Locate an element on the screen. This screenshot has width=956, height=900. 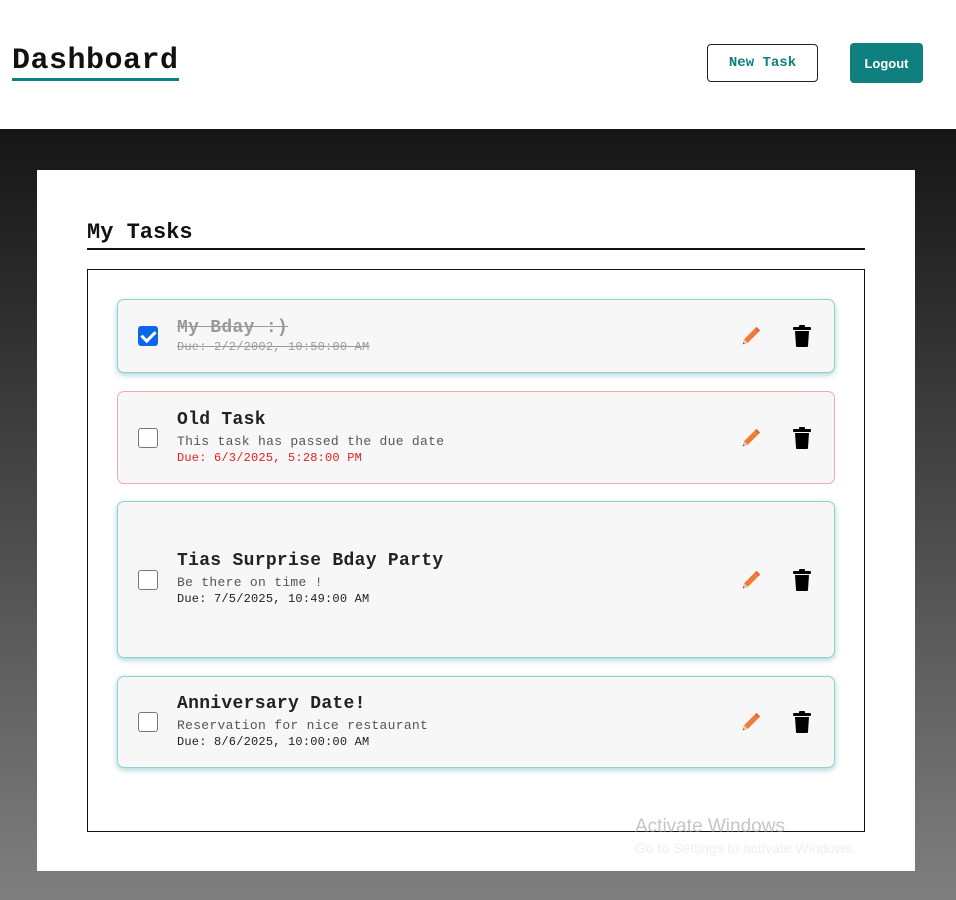
watermark-subtitle: Go to Settings to activate Windows. is located at coordinates (745, 848).